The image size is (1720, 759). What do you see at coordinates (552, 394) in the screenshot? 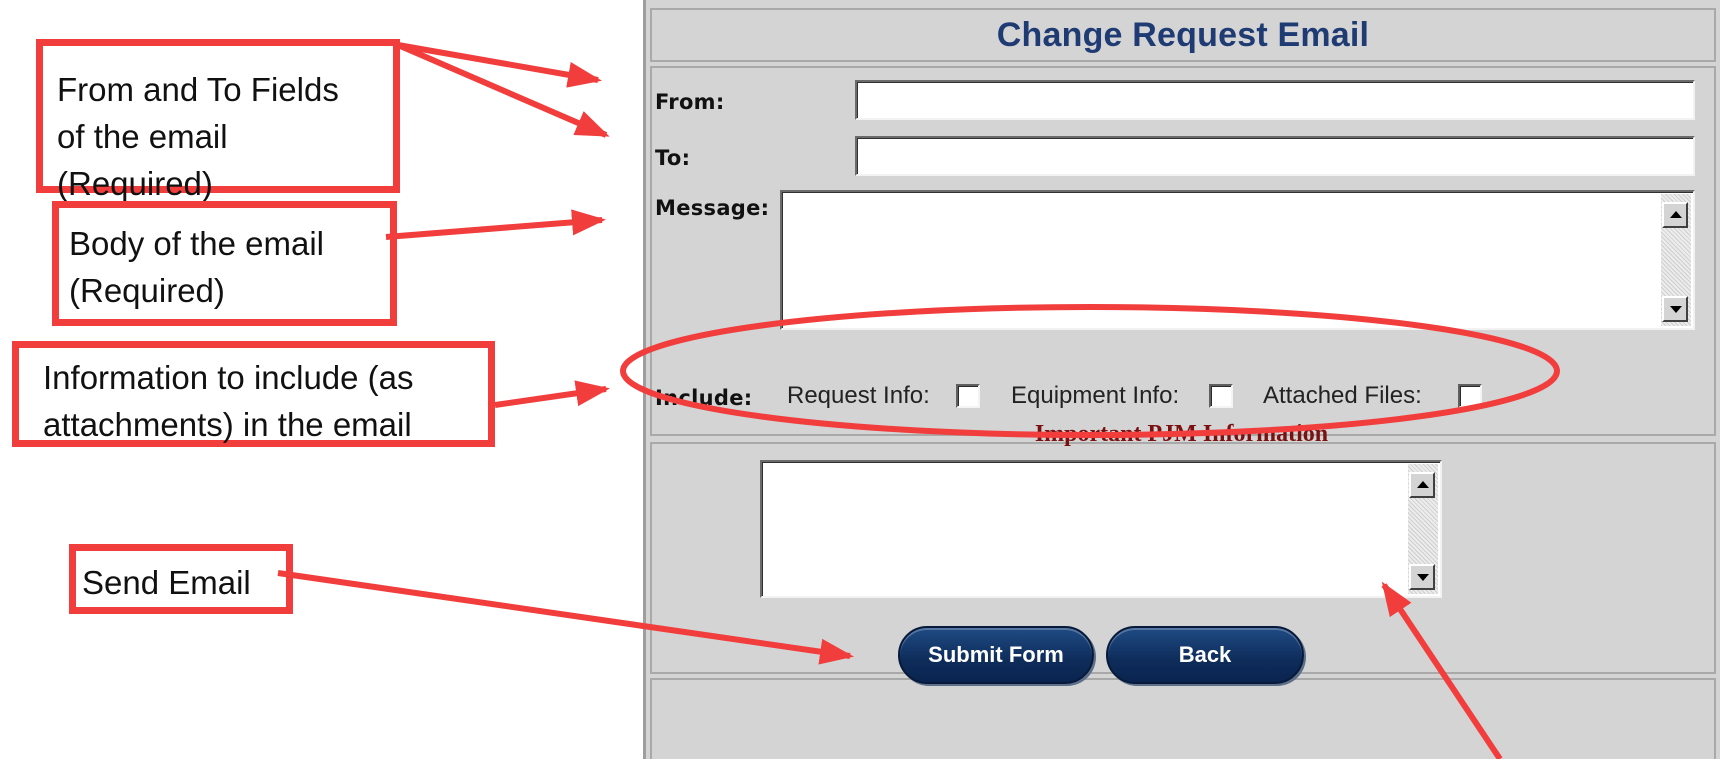
I see `include-arrow` at bounding box center [552, 394].